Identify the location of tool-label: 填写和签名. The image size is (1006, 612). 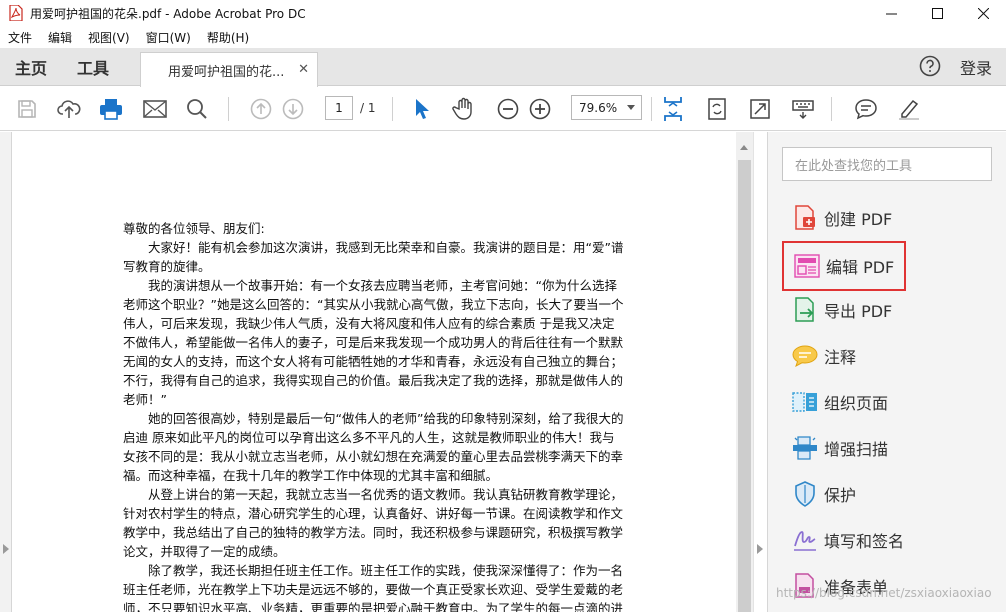
(864, 541).